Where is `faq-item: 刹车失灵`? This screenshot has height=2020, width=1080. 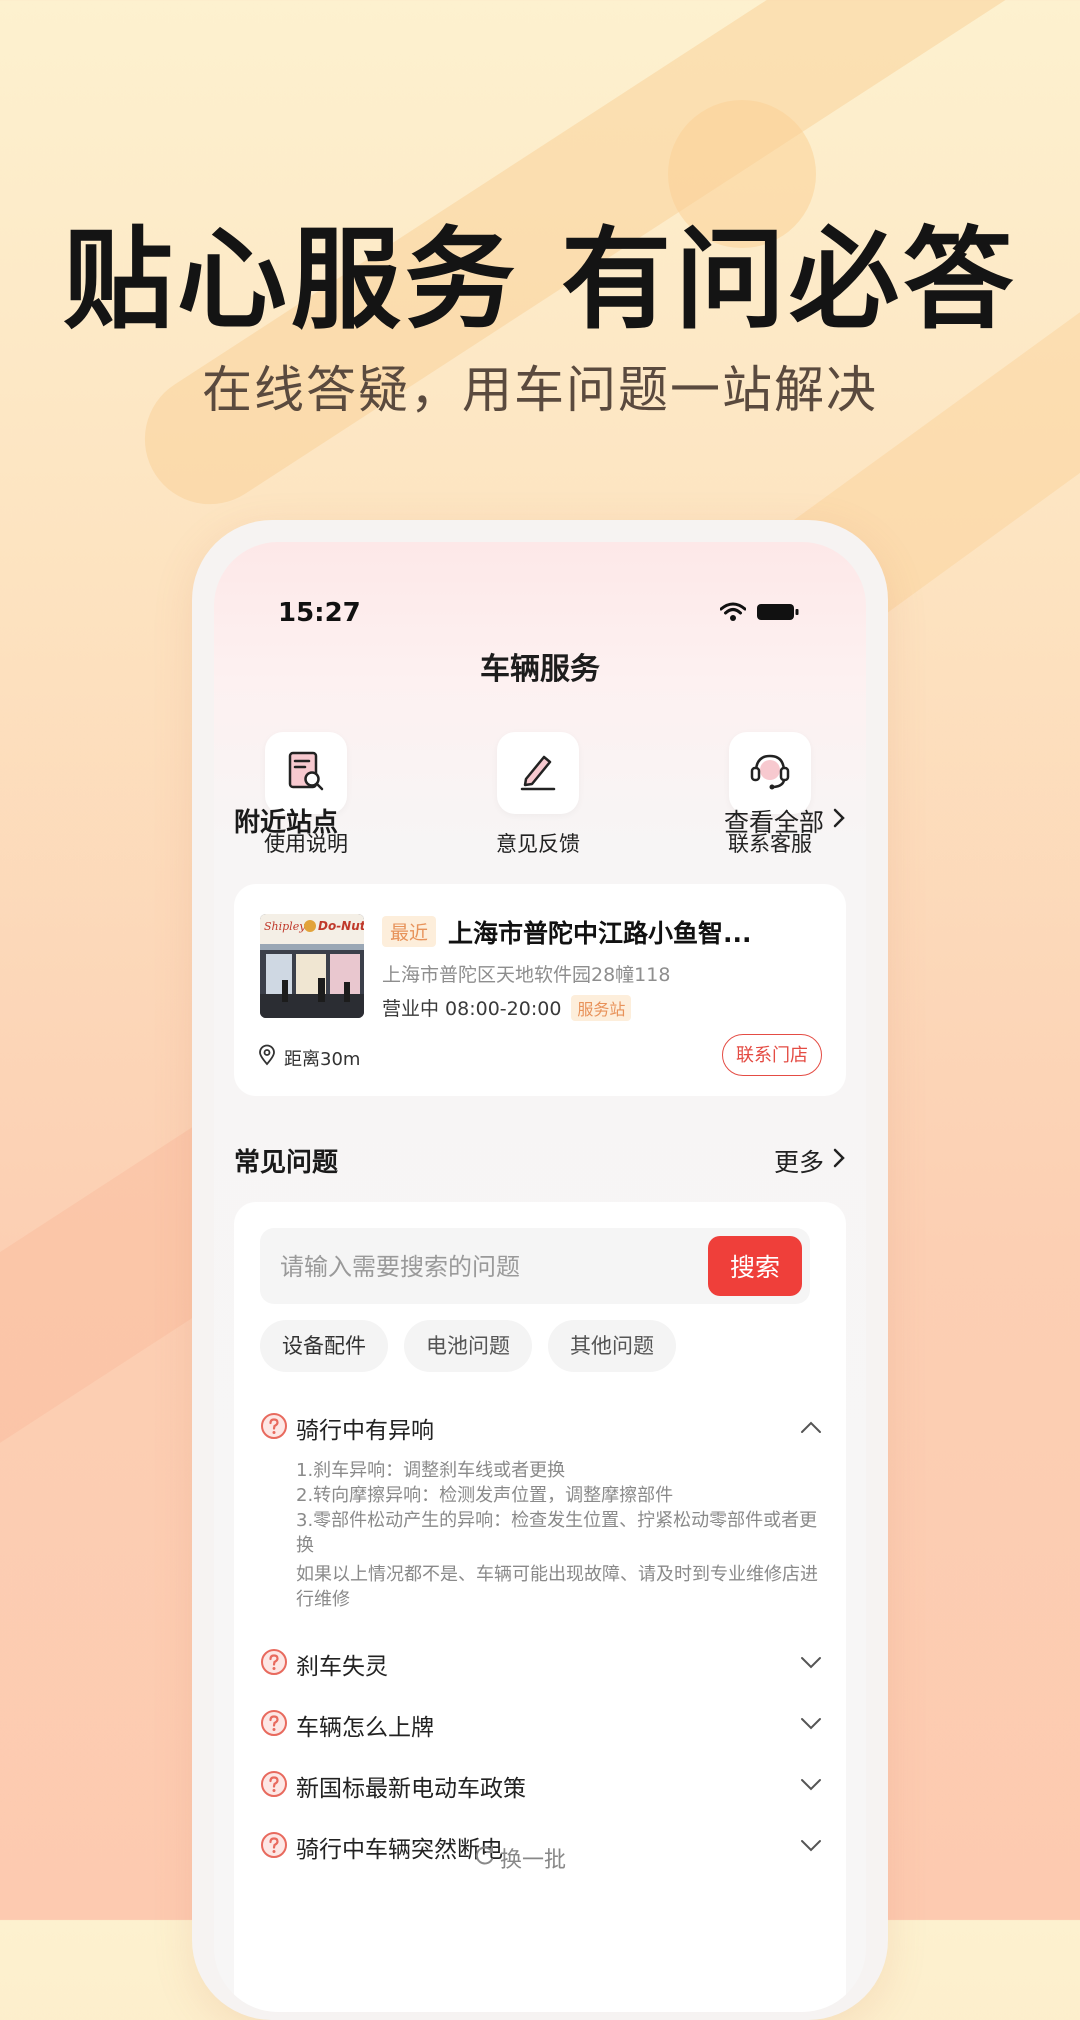
faq-item: 刹车失灵 is located at coordinates (541, 1664).